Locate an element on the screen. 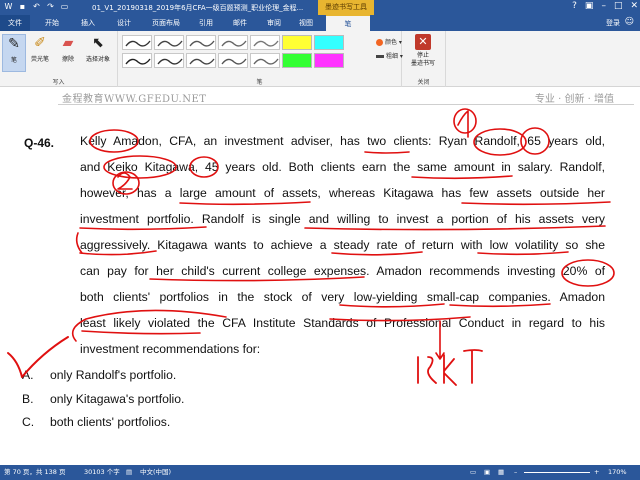  ink-underline-same-amount is located at coordinates (462, 177).